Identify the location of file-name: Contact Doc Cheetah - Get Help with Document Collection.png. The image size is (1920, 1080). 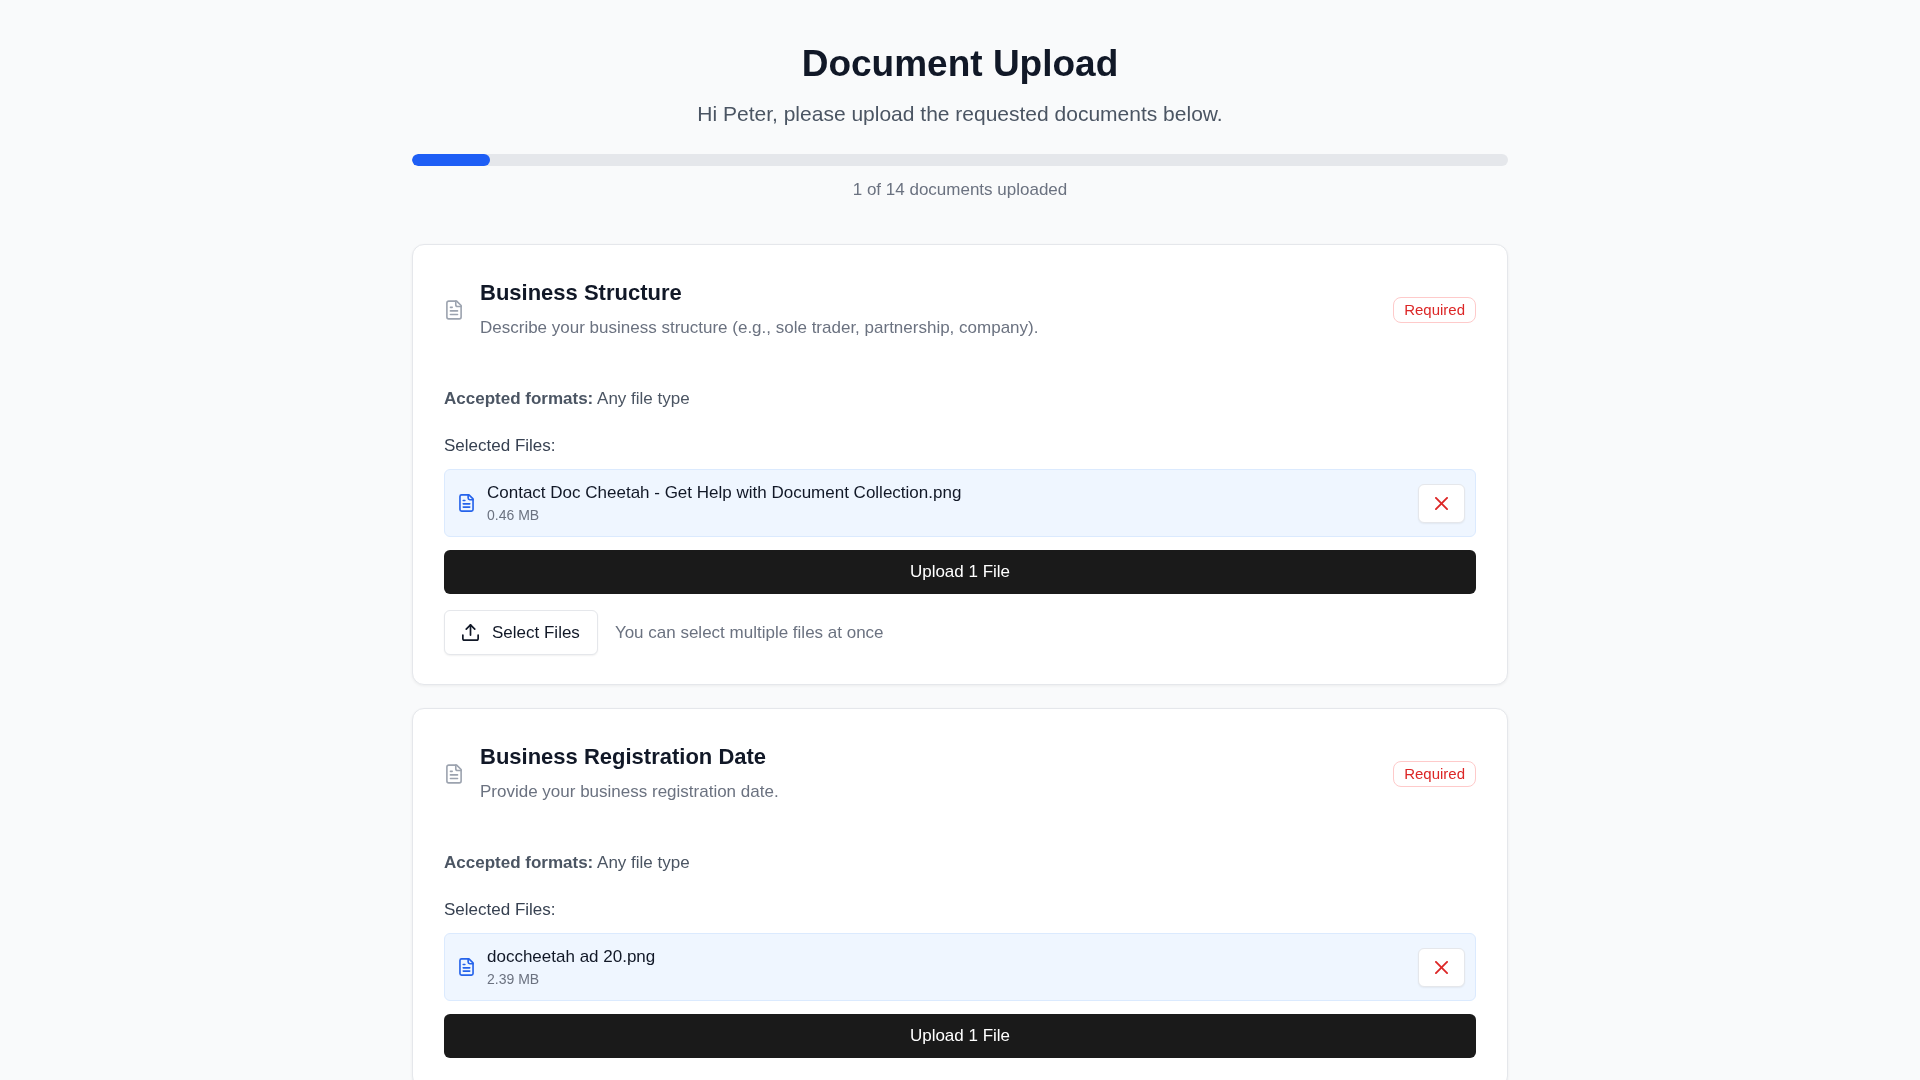
(724, 493).